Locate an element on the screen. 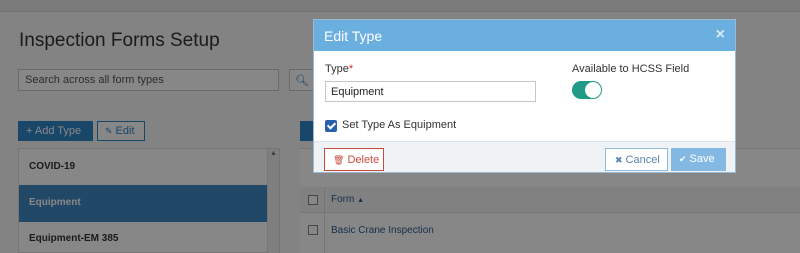 The image size is (800, 253). required-marker: * is located at coordinates (351, 69).